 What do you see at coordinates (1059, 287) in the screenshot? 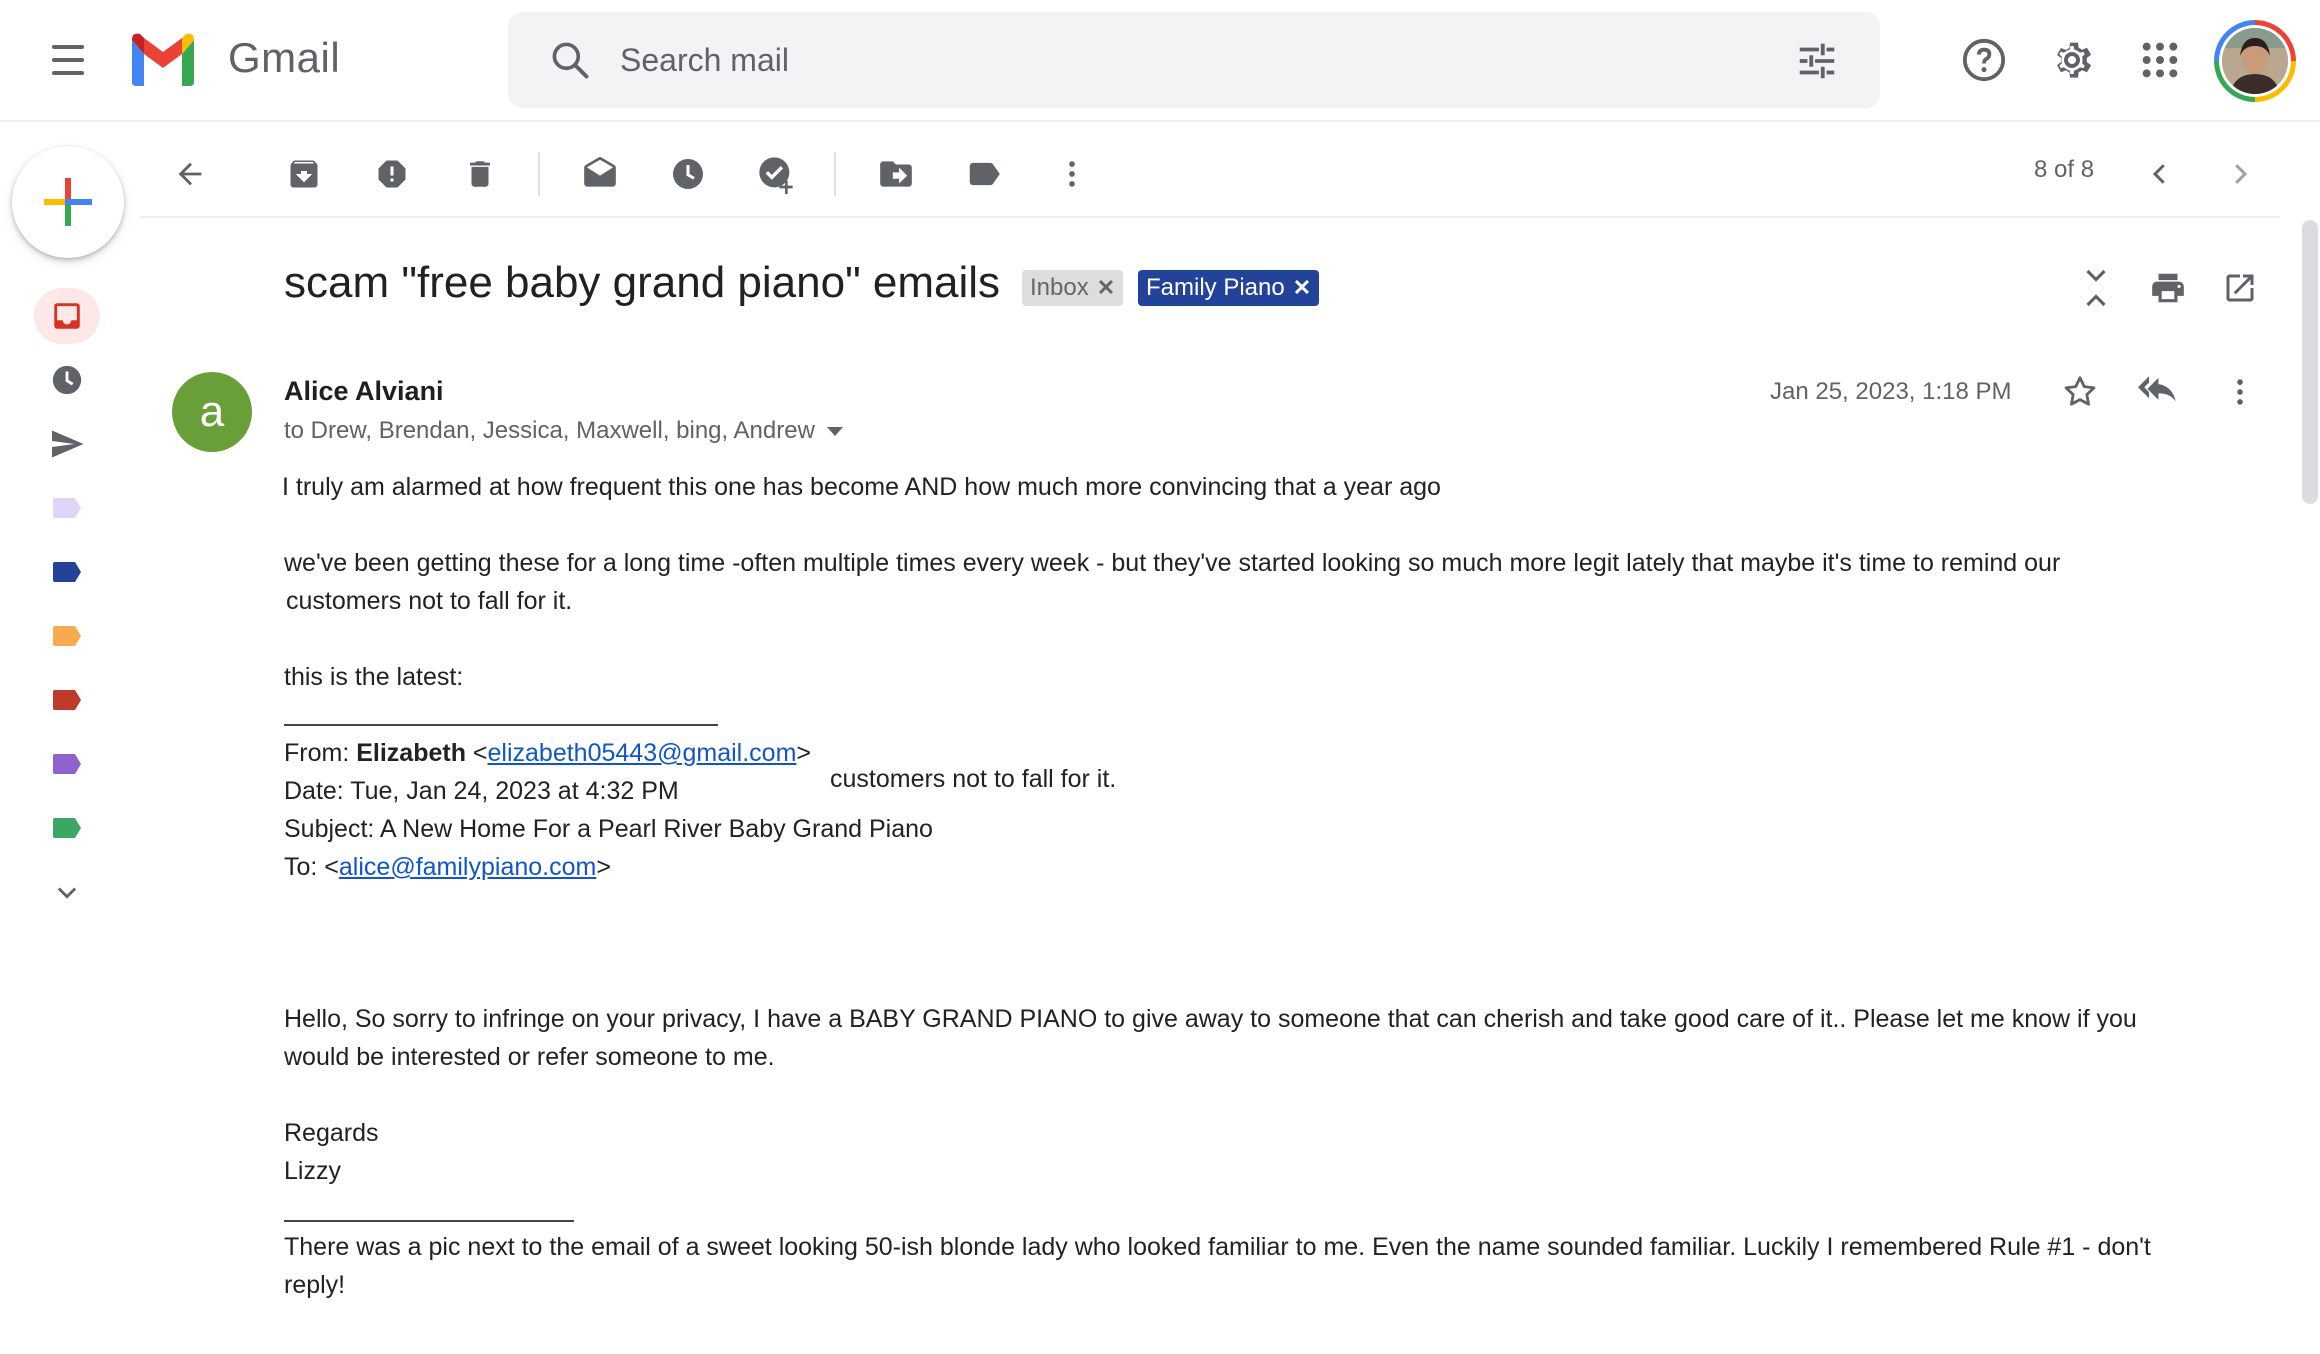
I see `label-chip-text: Inbox` at bounding box center [1059, 287].